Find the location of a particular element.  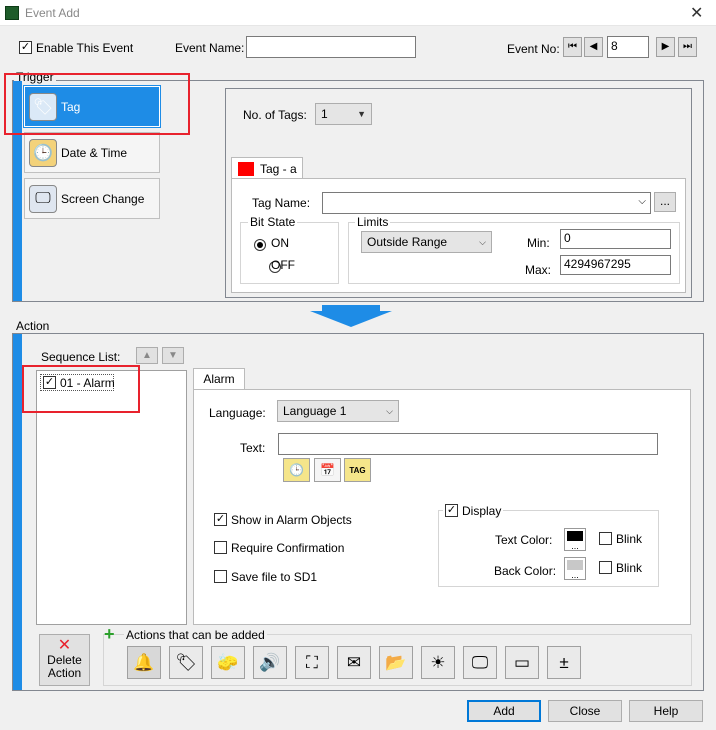

help-button: Help is located at coordinates (666, 711).